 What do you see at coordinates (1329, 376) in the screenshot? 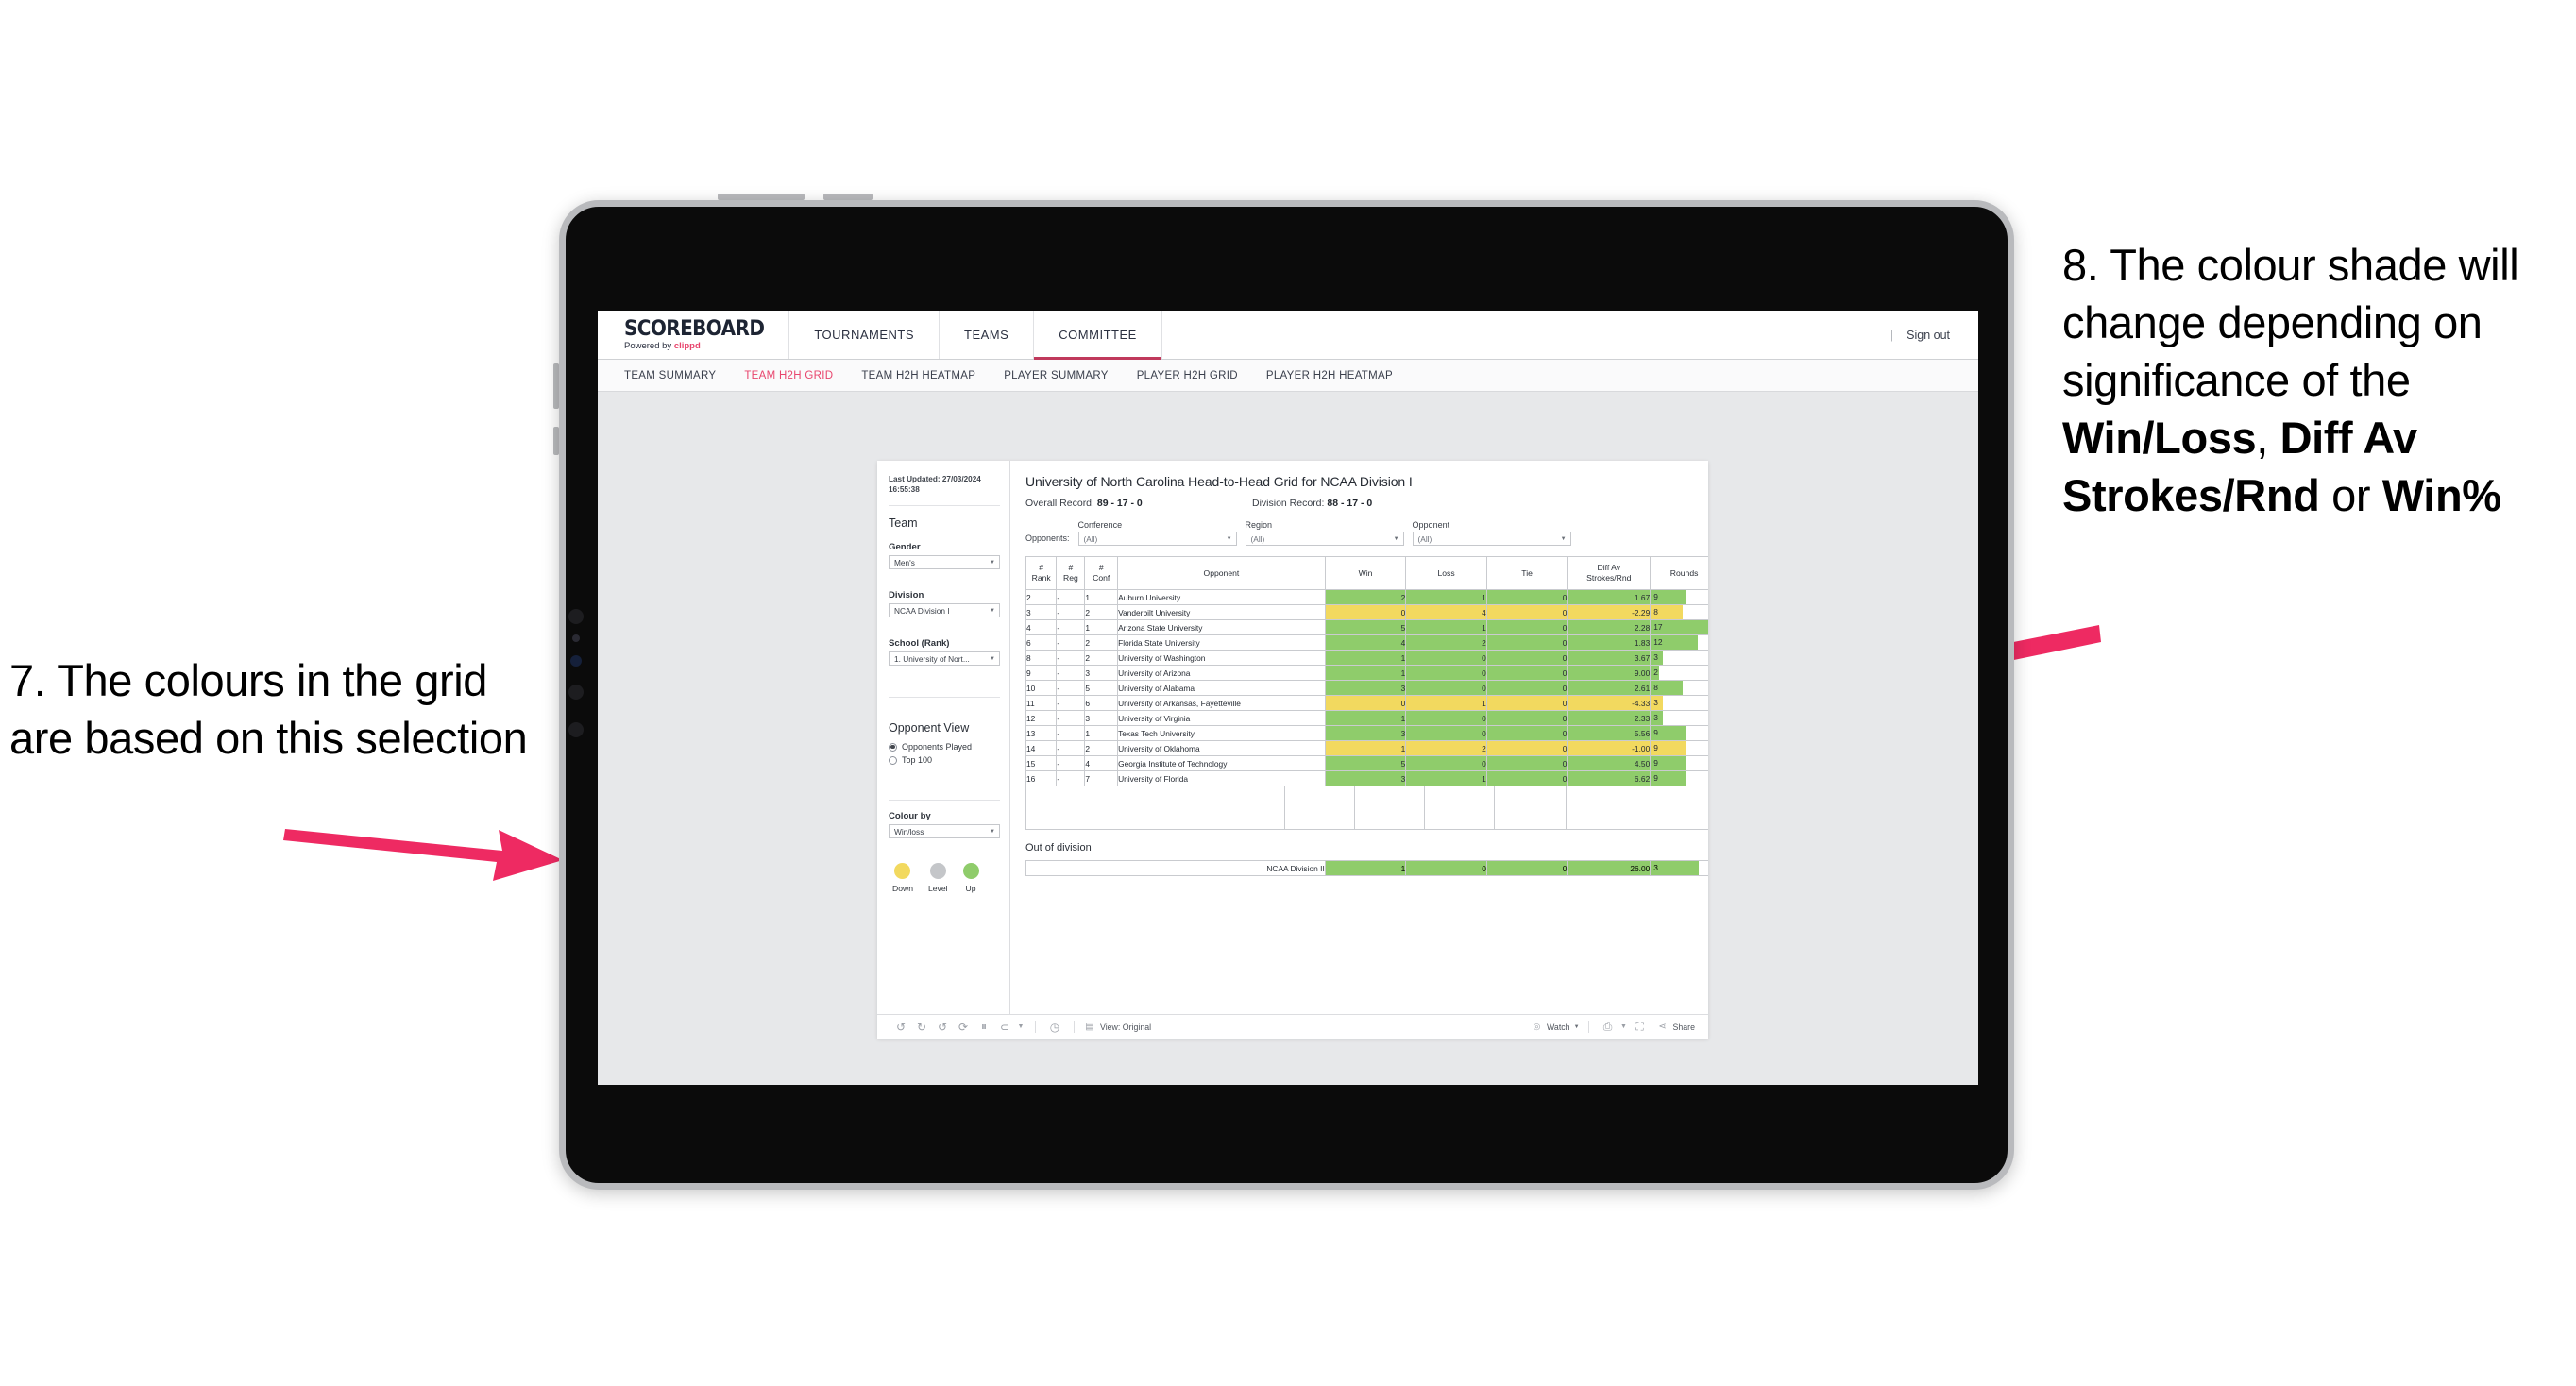
I see `subnav-item-player-h2h-heatmap: PLAYER H2H HEATMAP` at bounding box center [1329, 376].